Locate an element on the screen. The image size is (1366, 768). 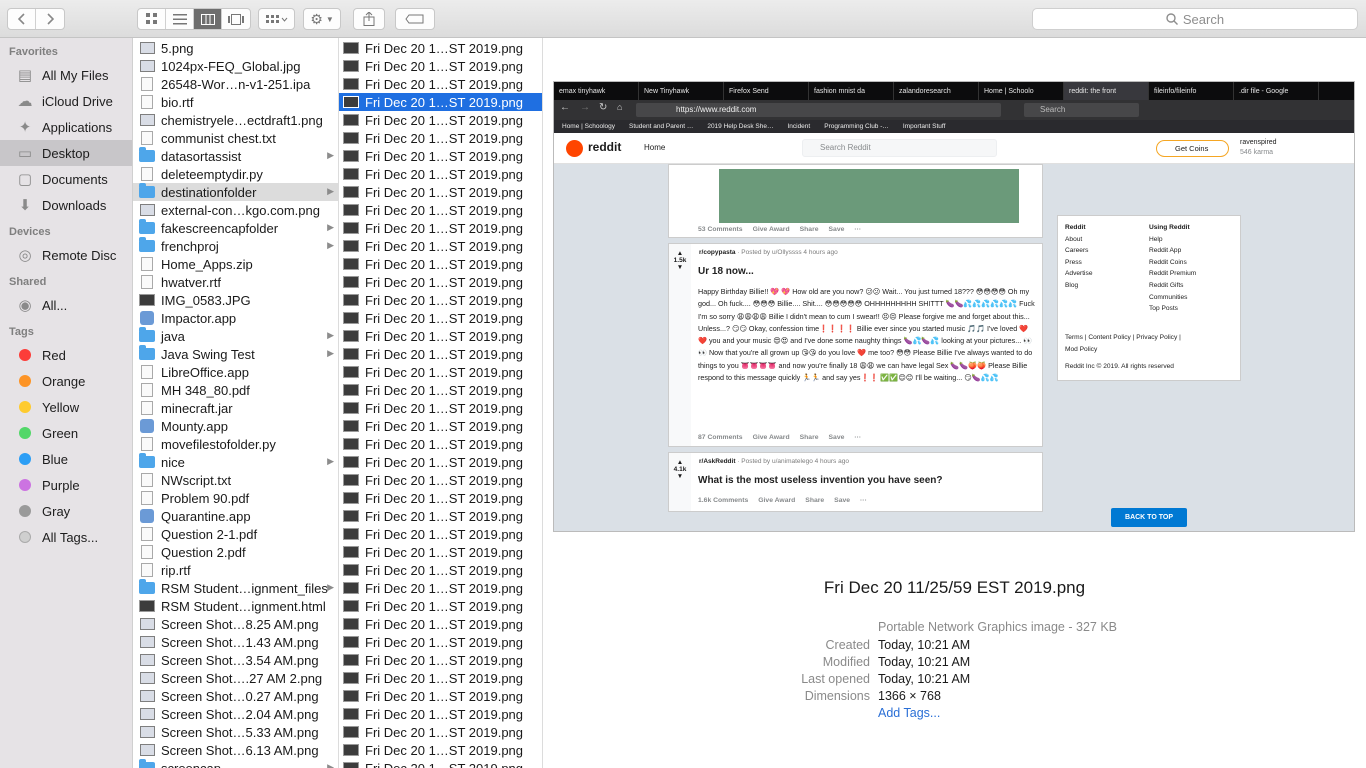
file-row: Screen Shot…6.13 AM.png is located at coordinates (235, 750).